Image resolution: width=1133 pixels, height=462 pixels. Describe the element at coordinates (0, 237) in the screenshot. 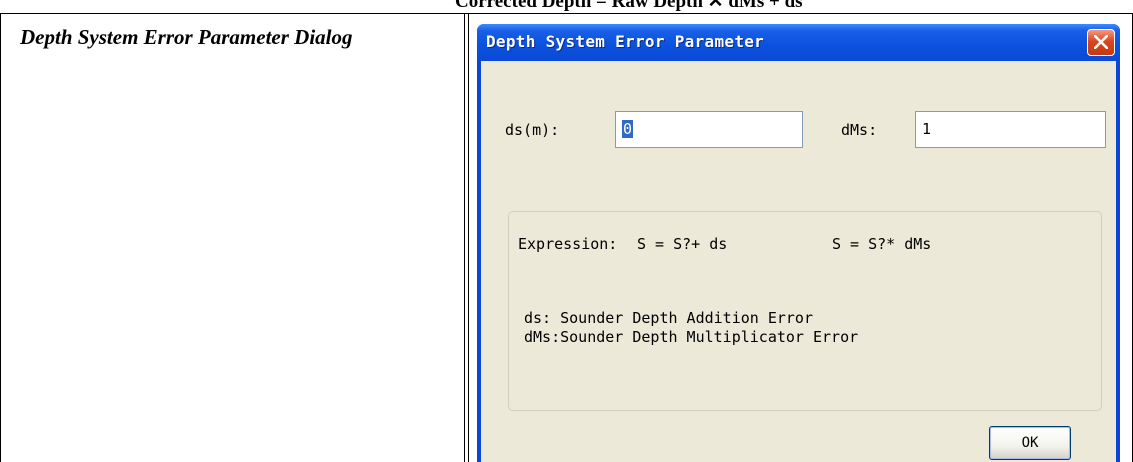

I see `table-left-border` at that location.